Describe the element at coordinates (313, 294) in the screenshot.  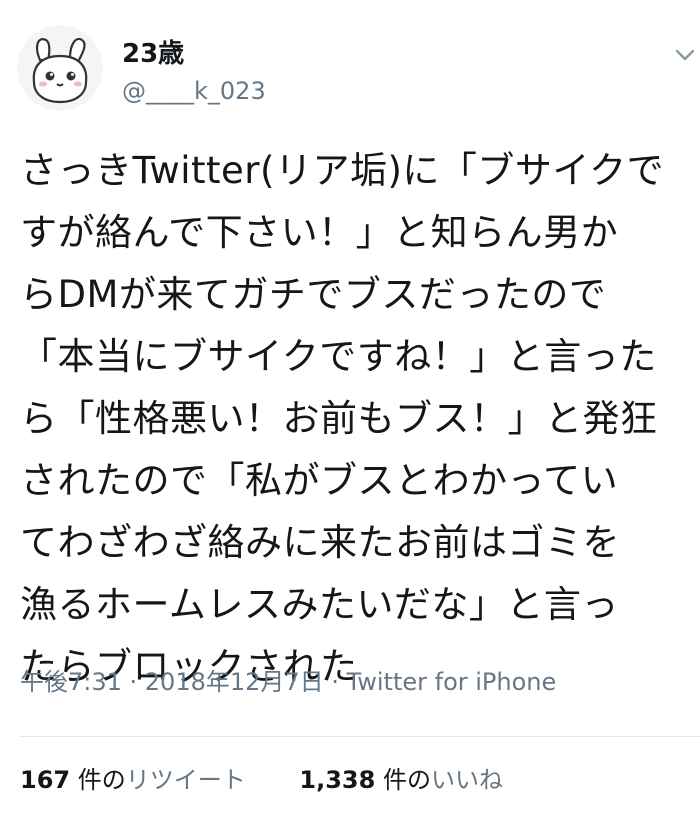
I see `tweet-text-line: らDMが来てガチでブスだったので` at that location.